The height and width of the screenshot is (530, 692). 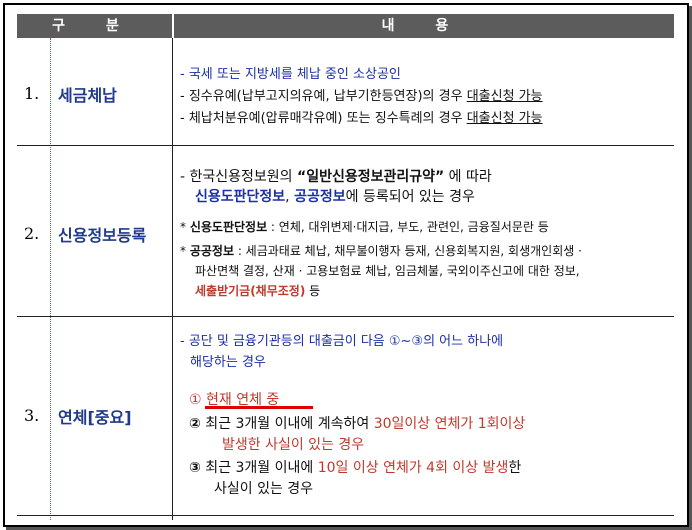 I want to click on content-line: - 공단 및 금융기관등의 대출금이 다음 ①~③의 어느 하나에, so click(x=341, y=339).